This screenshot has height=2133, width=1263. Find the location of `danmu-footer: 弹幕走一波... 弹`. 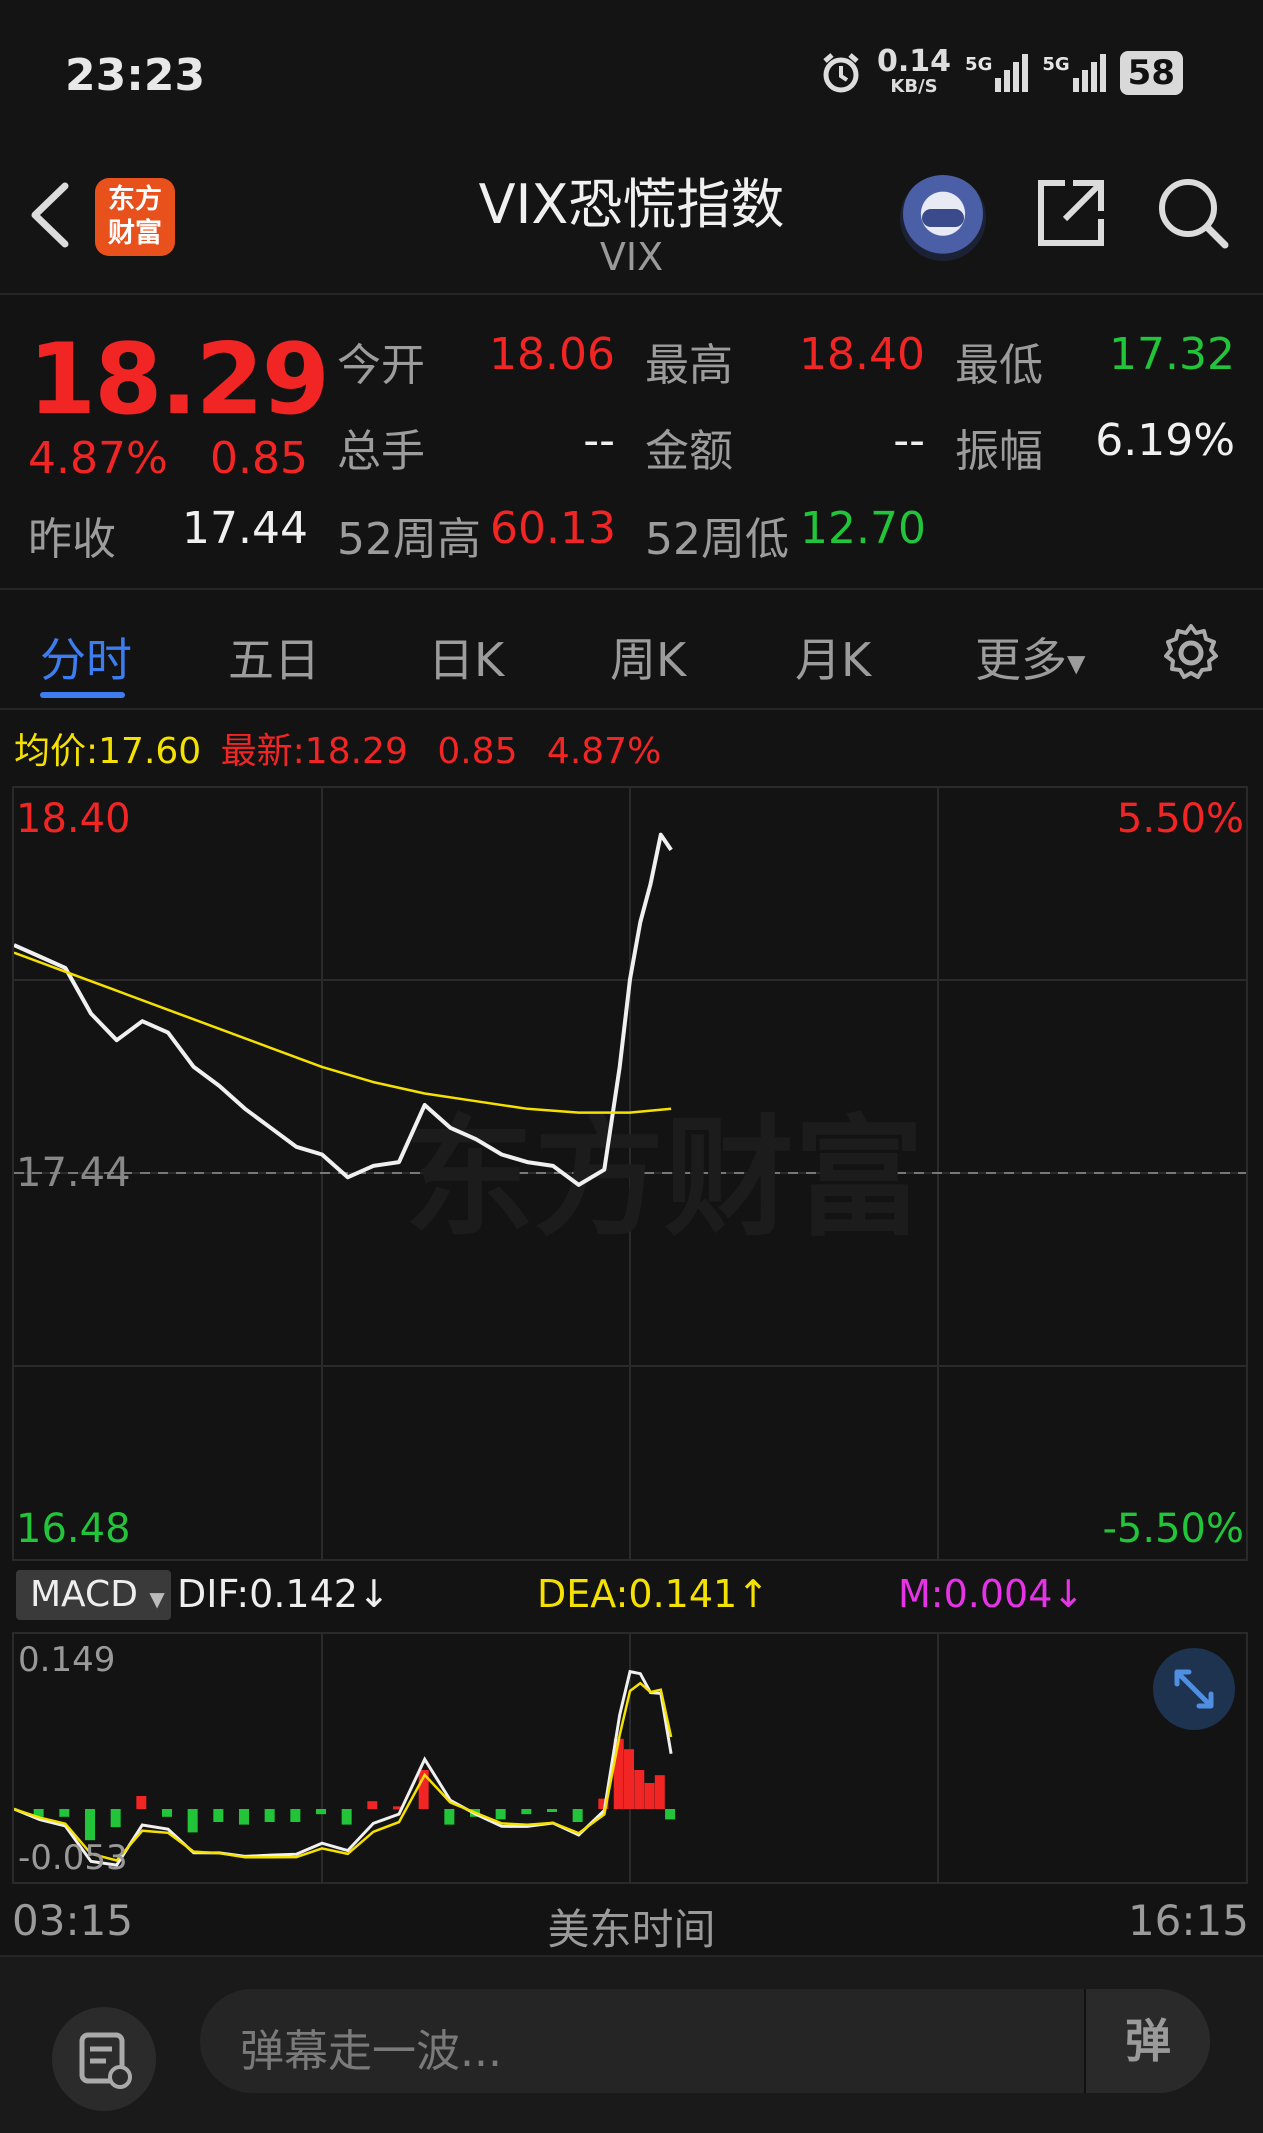

danmu-footer: 弹幕走一波... 弹 is located at coordinates (631, 2044).